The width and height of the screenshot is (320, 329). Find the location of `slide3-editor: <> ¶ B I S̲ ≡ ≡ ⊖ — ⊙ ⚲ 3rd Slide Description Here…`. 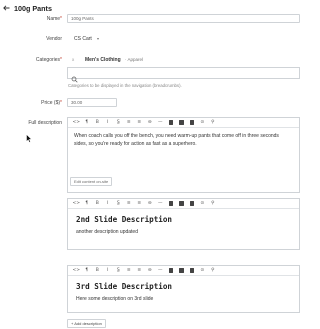

slide3-editor: <> ¶ B I S̲ ≡ ≡ ⊖ — ⊙ ⚲ 3rd Slide Description Here… is located at coordinates (183, 289).